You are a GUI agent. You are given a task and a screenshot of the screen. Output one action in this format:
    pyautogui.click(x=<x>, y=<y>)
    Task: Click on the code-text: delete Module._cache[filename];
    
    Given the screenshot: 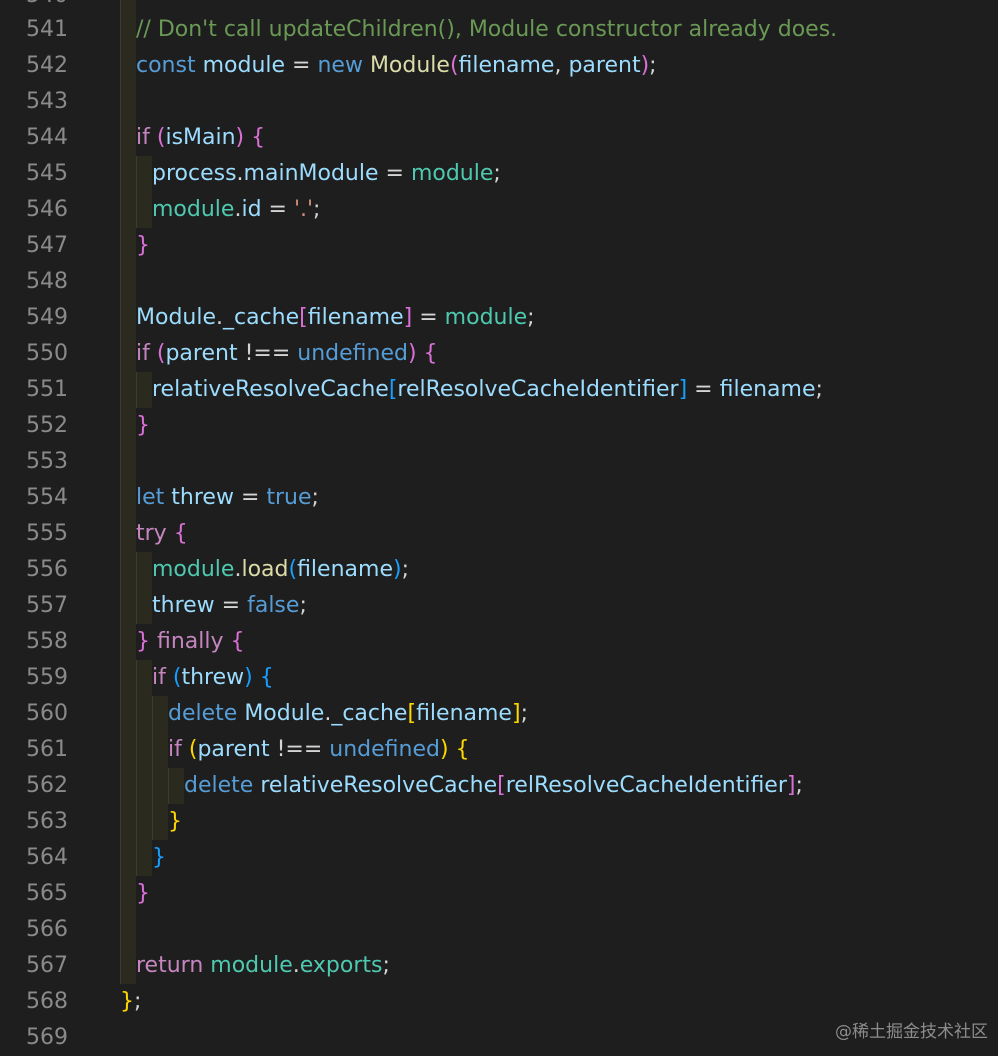 What is the action you would take?
    pyautogui.click(x=348, y=714)
    